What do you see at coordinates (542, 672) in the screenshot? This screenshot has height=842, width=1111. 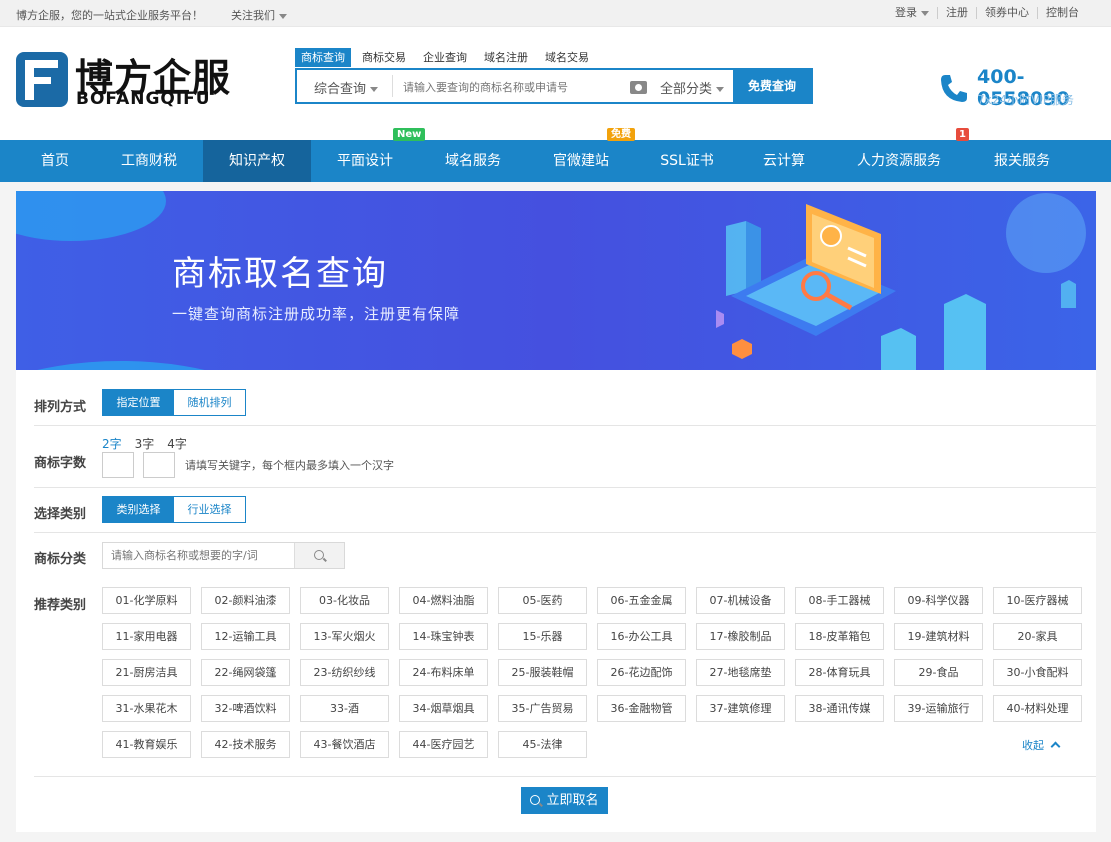 I see `category-option: 25-服装鞋帽` at bounding box center [542, 672].